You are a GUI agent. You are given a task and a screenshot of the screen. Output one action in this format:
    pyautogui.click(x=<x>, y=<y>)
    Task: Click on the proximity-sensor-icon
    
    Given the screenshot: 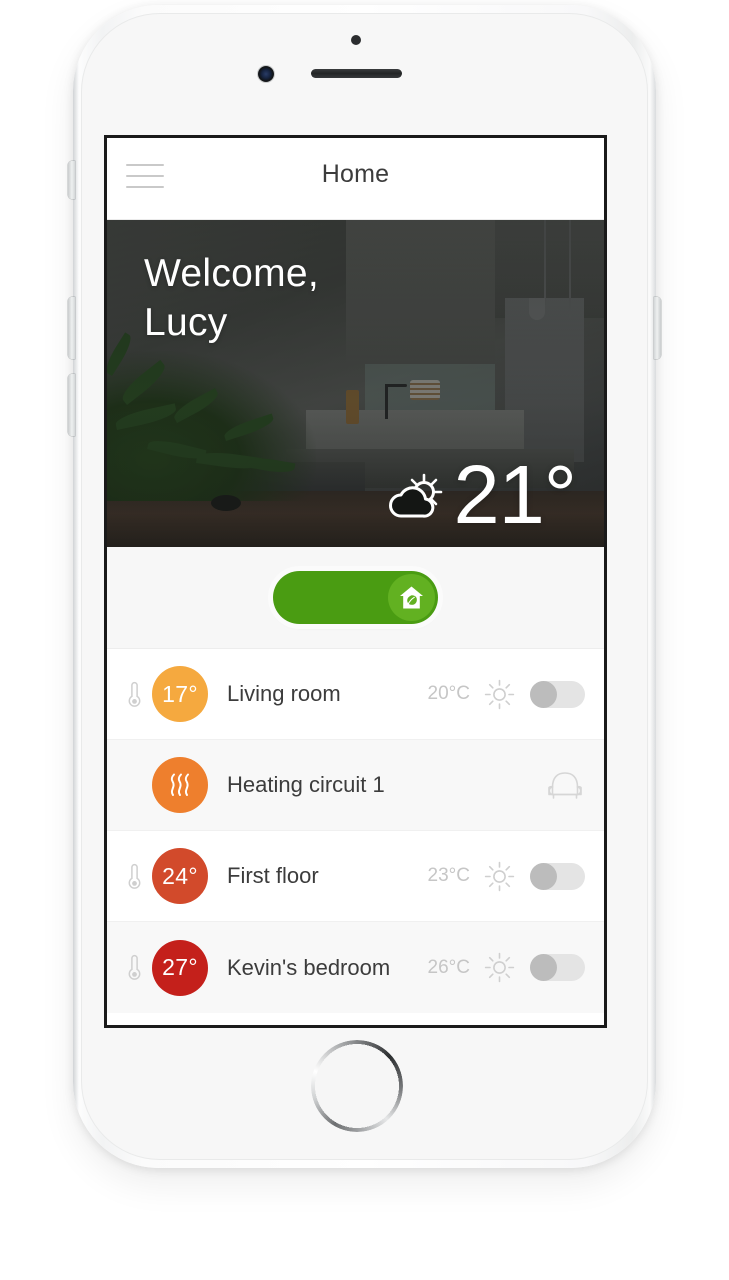 What is the action you would take?
    pyautogui.click(x=356, y=40)
    